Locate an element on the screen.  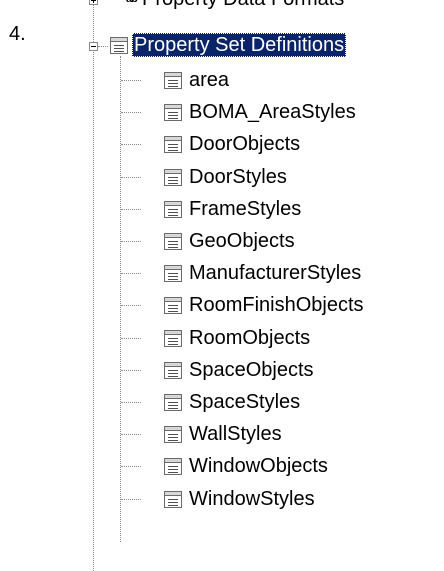
tree-node-item: RoomObjects is located at coordinates (249, 338).